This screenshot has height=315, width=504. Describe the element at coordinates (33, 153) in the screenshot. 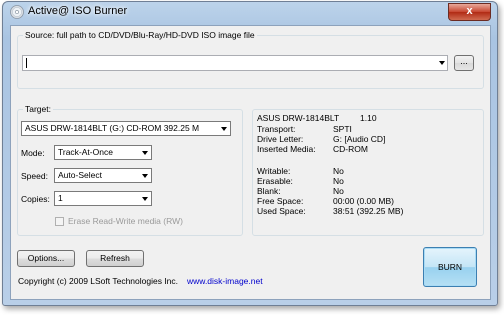

I see `mode-label: Mode:` at that location.